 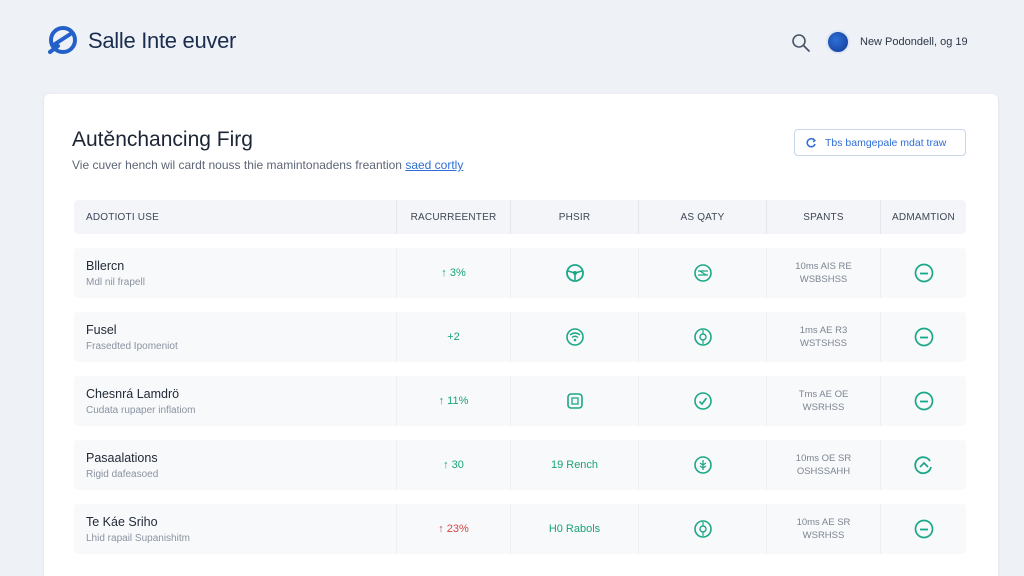 I want to click on name-wrap: Fusel Frasedted Ipomeniot, so click(x=132, y=337).